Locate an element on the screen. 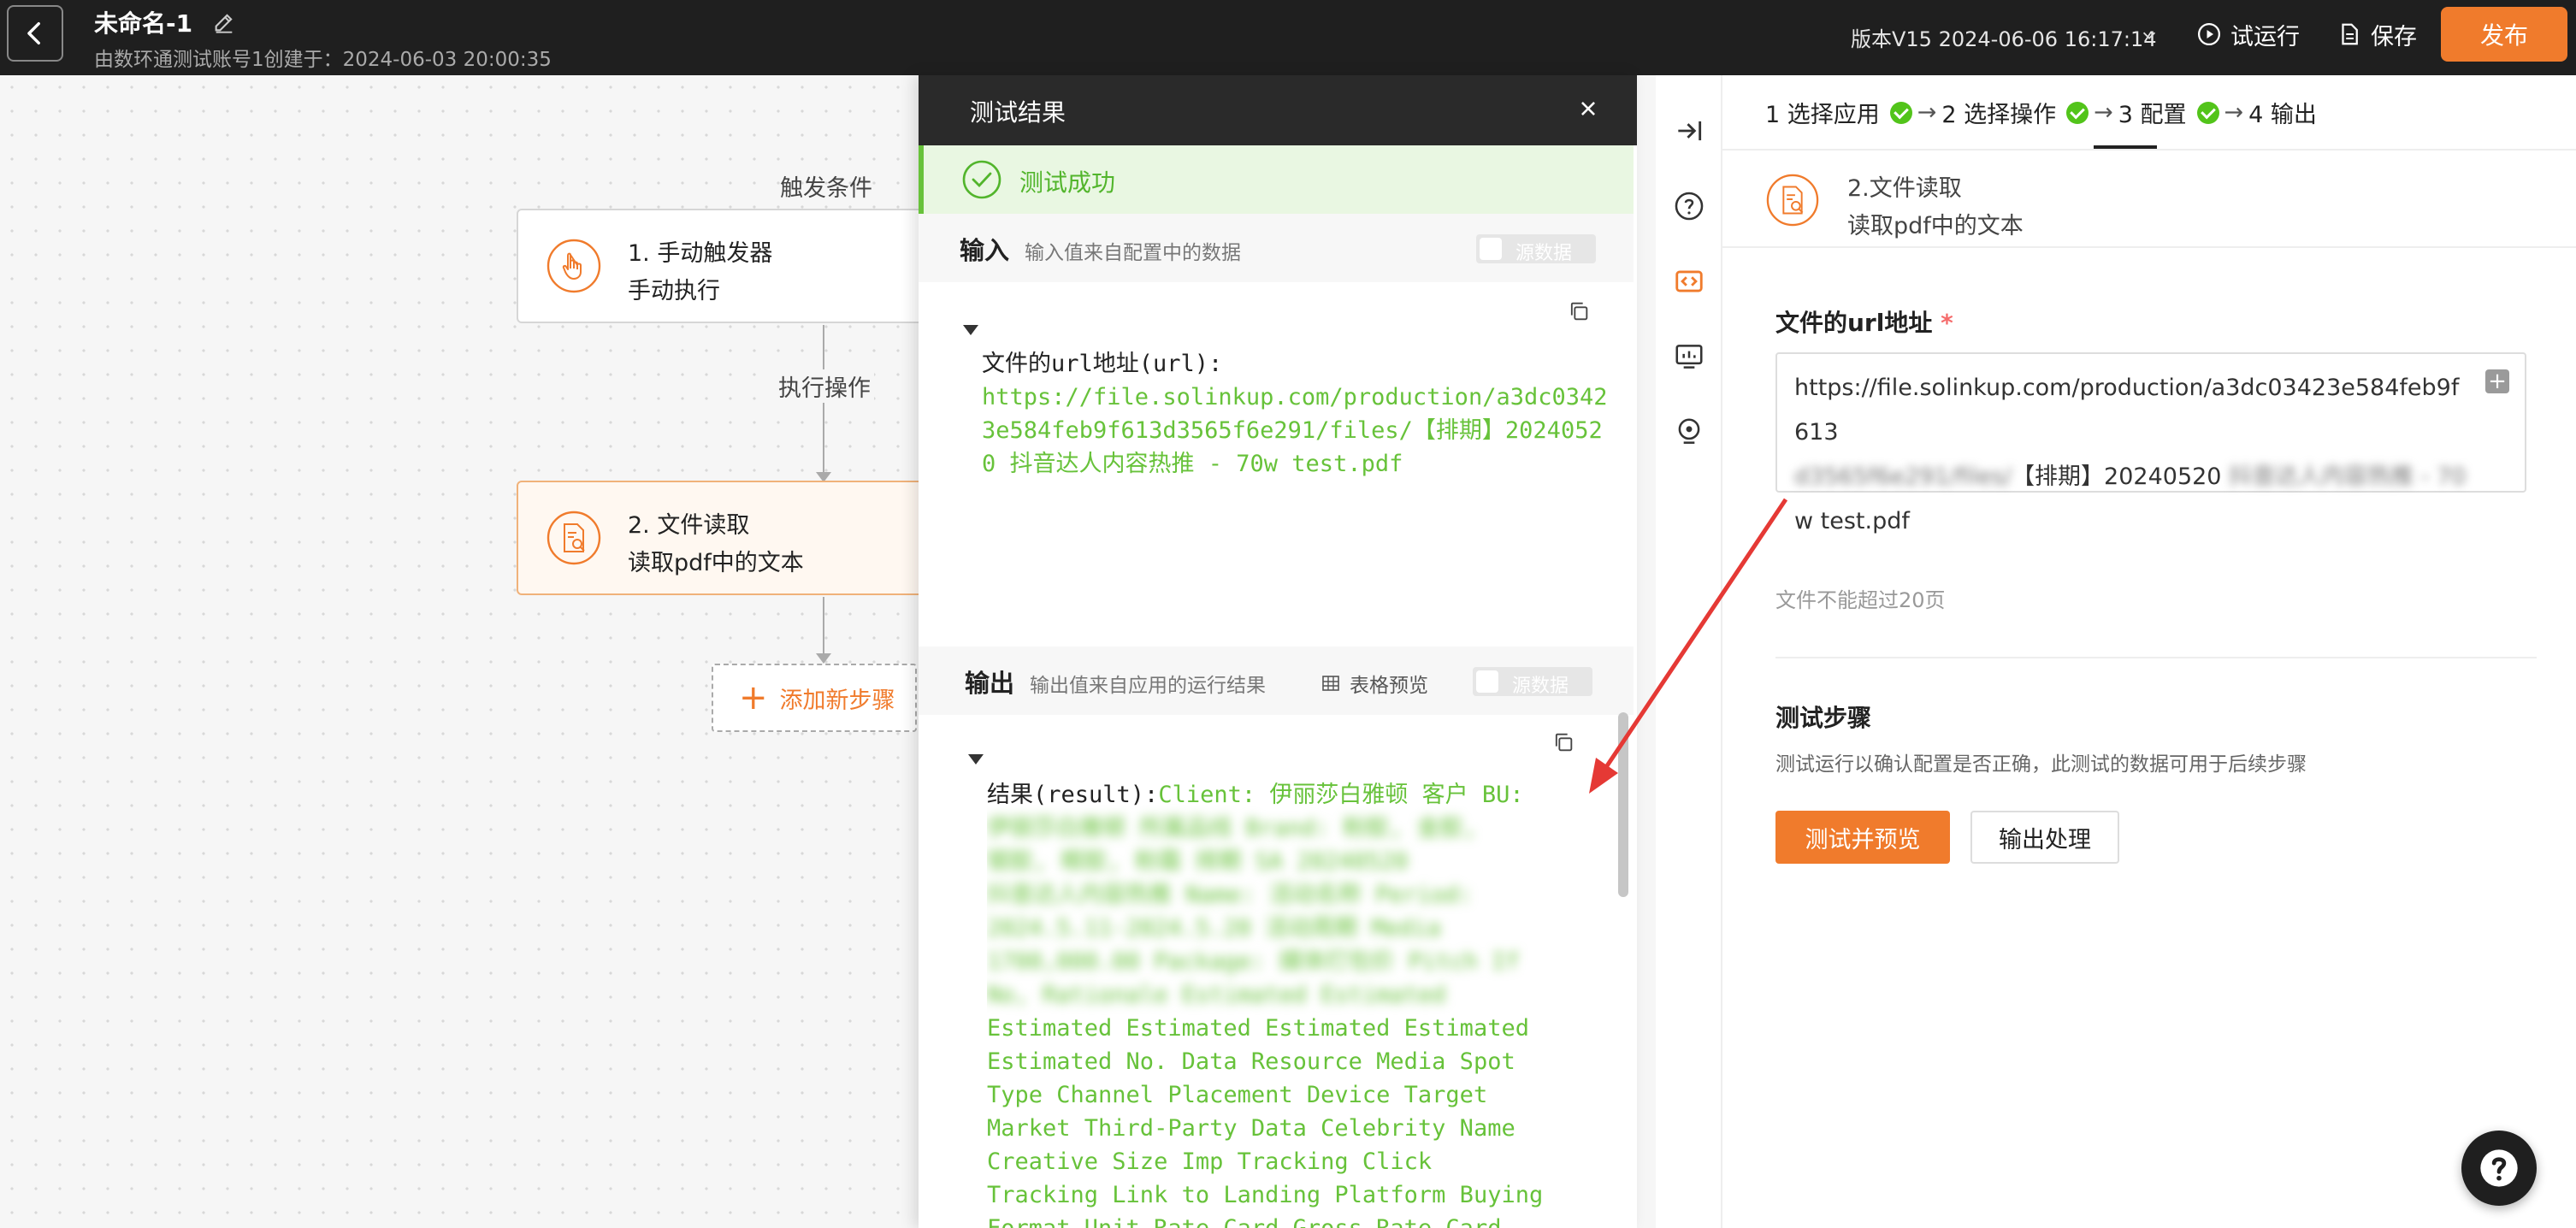 The image size is (2576, 1228). output-blurred-line: 银胶, 眼胶, 粉霜 排期 SA 20240520 is located at coordinates (1198, 861).